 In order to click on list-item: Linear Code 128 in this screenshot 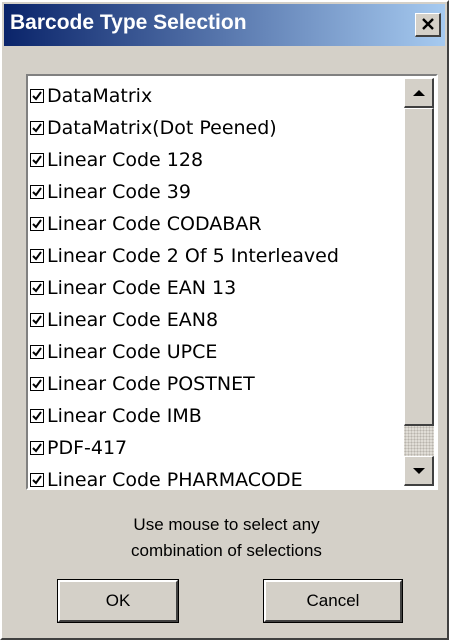, I will do `click(218, 160)`.